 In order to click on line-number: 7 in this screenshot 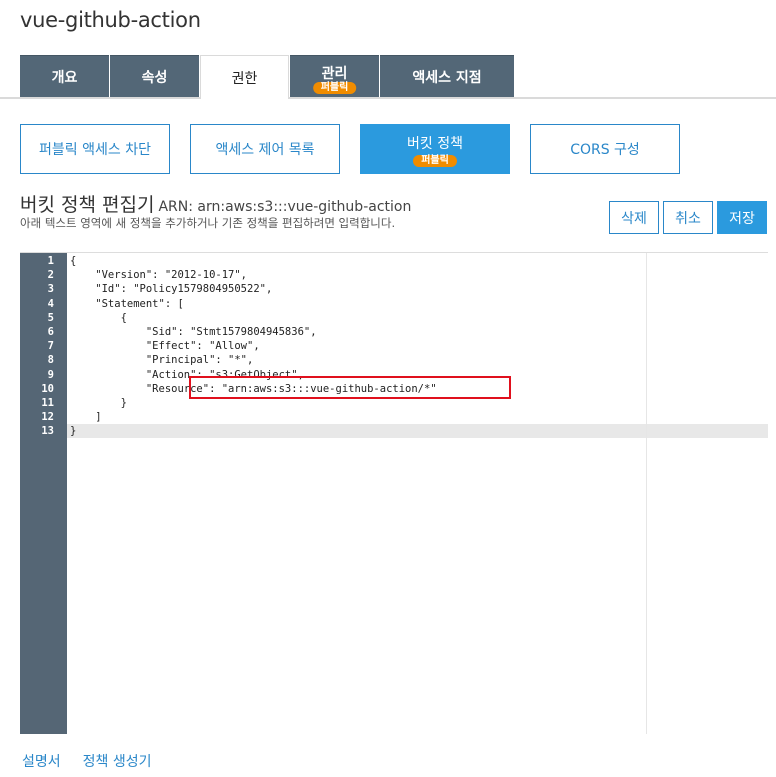, I will do `click(50, 346)`.